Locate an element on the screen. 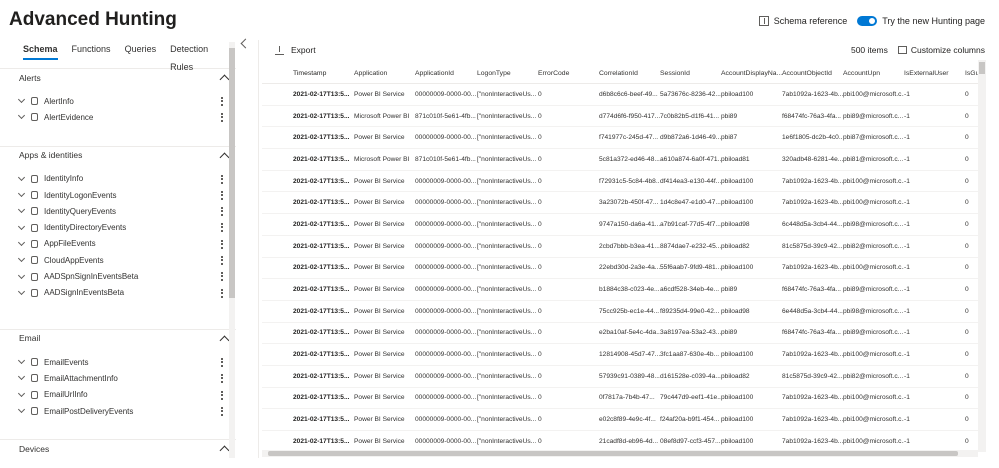 The image size is (999, 468). schema-table-item: IdentityDirectoryEvents is located at coordinates (118, 227).